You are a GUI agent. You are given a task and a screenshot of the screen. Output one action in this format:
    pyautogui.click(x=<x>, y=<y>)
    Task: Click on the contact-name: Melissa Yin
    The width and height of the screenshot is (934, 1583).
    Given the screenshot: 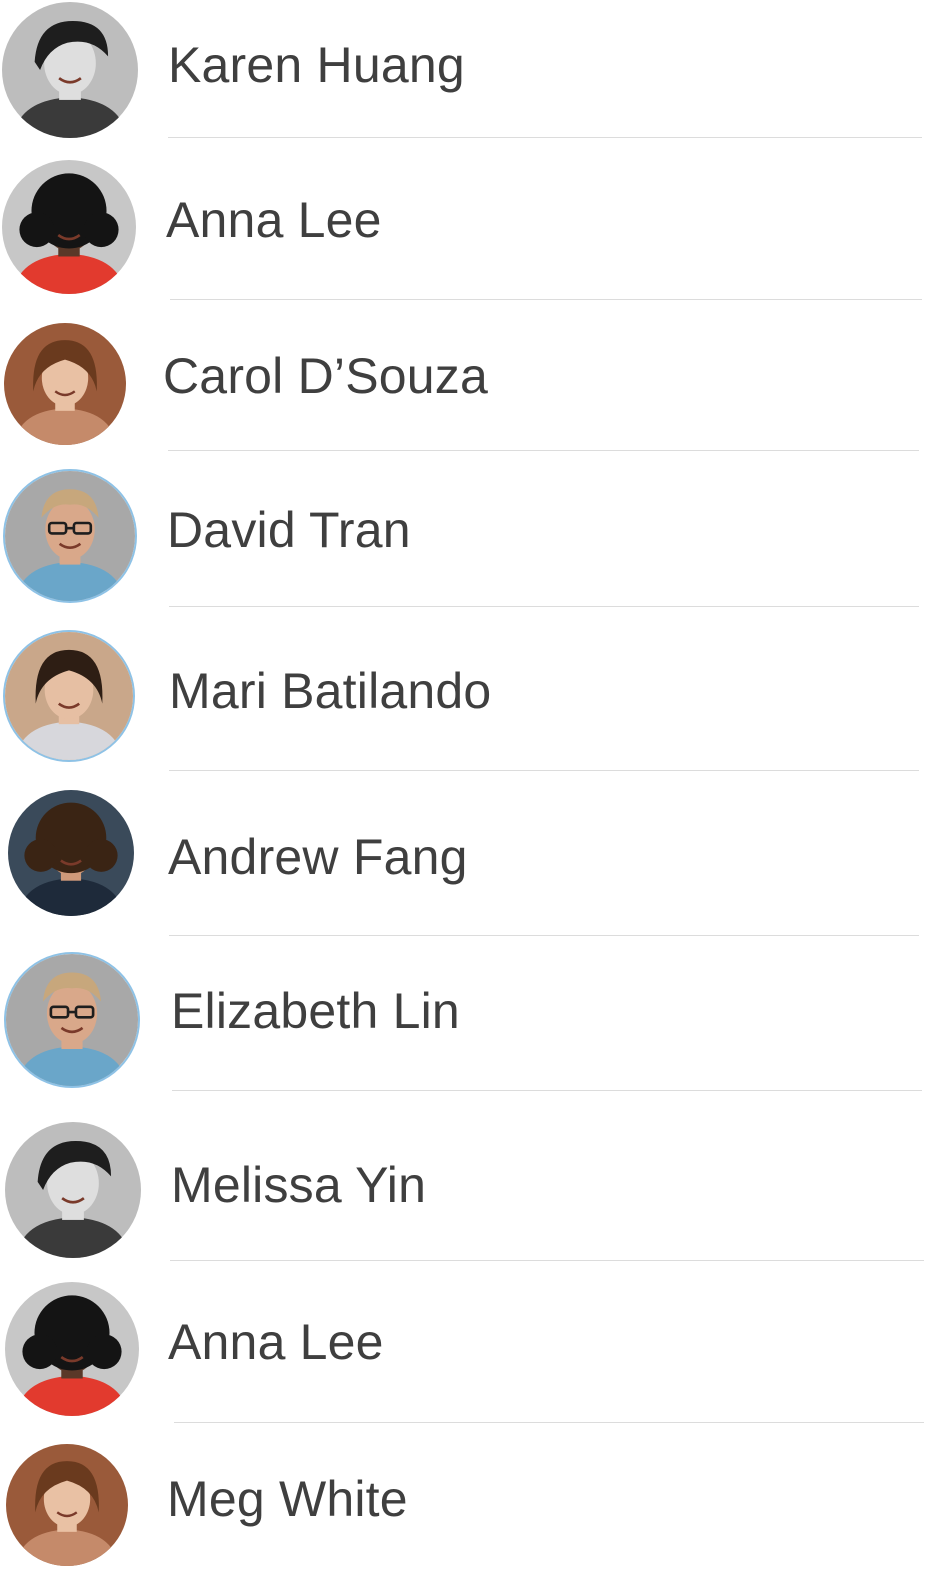 What is the action you would take?
    pyautogui.click(x=299, y=1185)
    